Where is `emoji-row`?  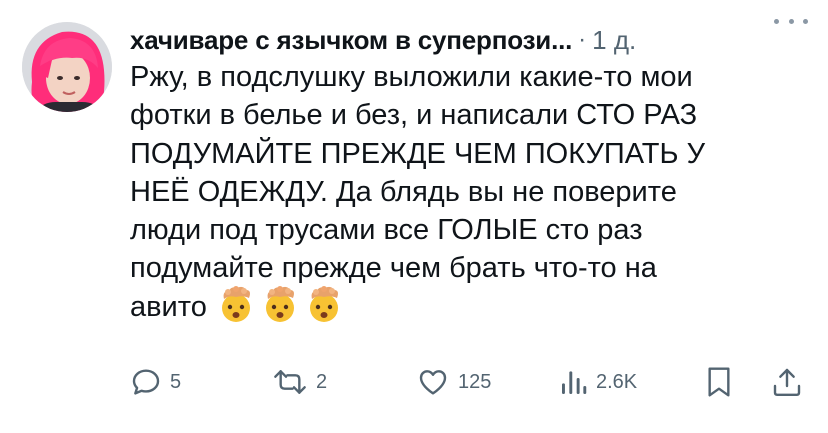 emoji-row is located at coordinates (280, 304).